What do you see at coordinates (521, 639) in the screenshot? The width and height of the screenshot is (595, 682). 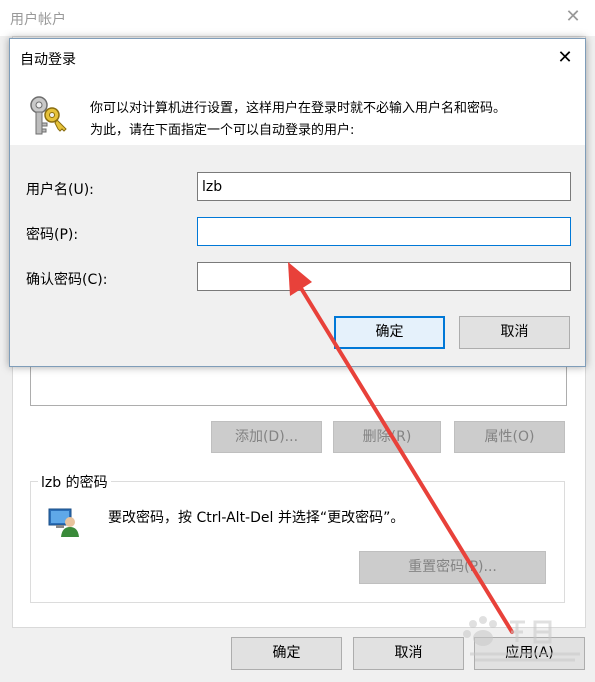 I see `watermark-logo` at bounding box center [521, 639].